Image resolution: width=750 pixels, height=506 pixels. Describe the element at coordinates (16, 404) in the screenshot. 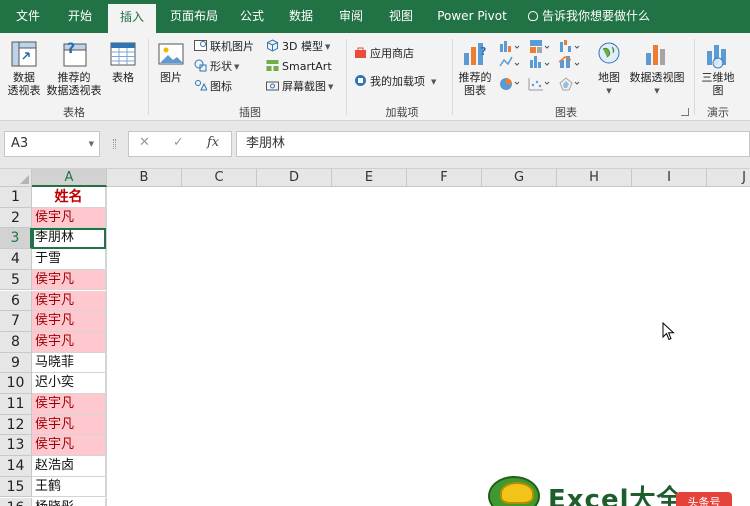

I see `row-header: 11` at that location.